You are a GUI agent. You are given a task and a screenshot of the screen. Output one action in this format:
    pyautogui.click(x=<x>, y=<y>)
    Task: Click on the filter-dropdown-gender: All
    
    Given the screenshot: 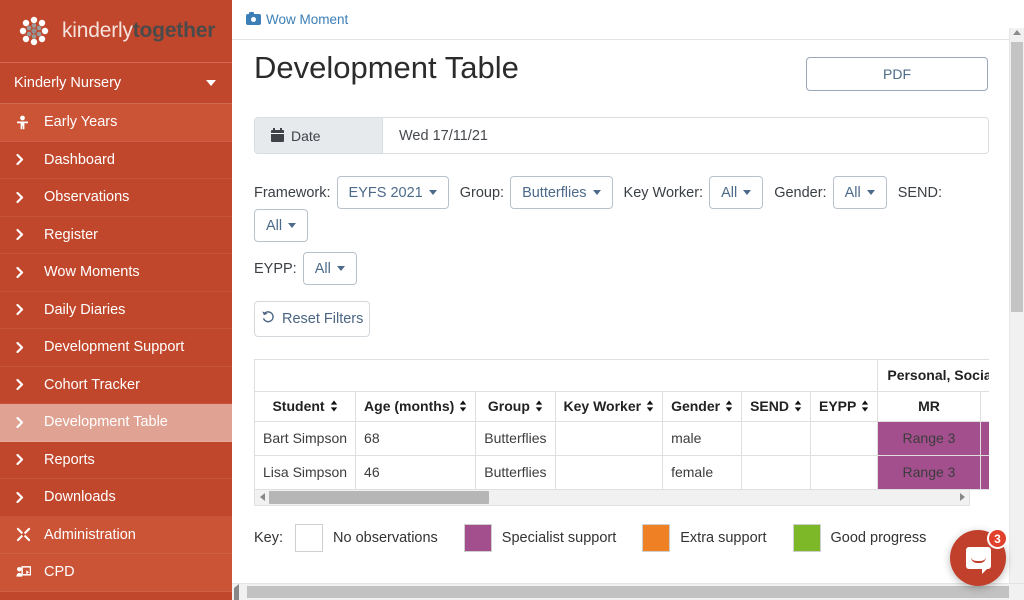 What is the action you would take?
    pyautogui.click(x=859, y=192)
    